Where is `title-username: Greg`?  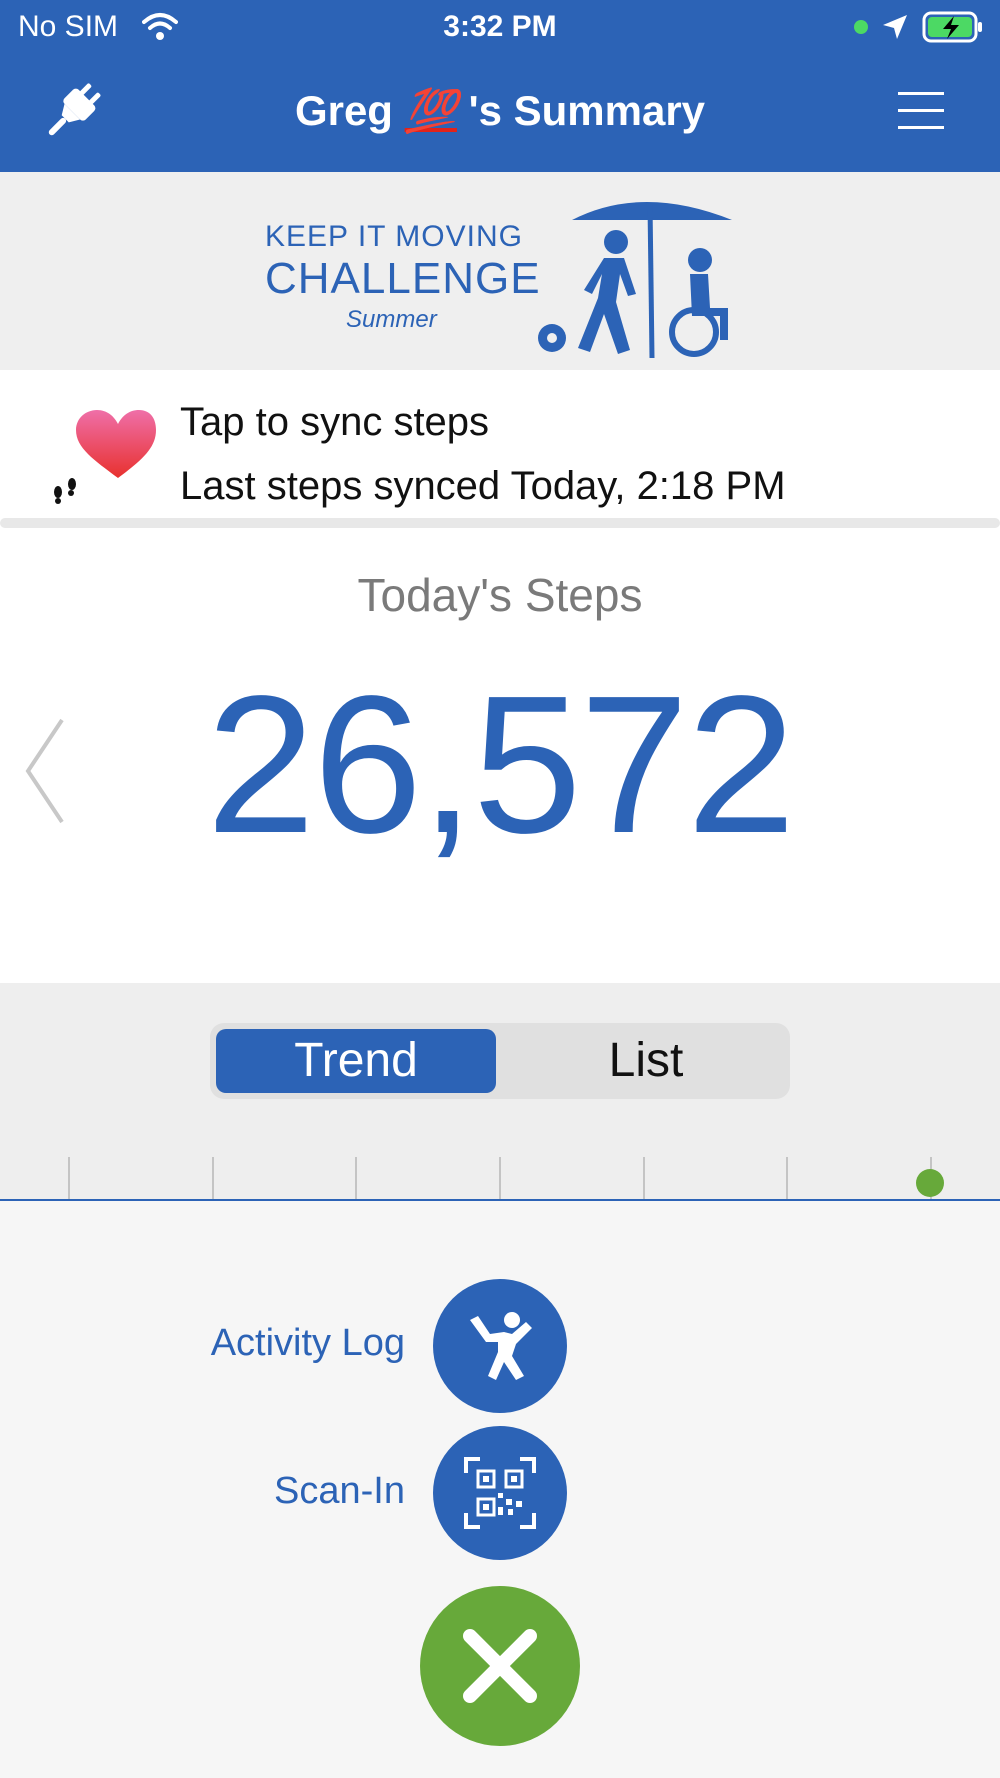
title-username: Greg is located at coordinates (343, 110).